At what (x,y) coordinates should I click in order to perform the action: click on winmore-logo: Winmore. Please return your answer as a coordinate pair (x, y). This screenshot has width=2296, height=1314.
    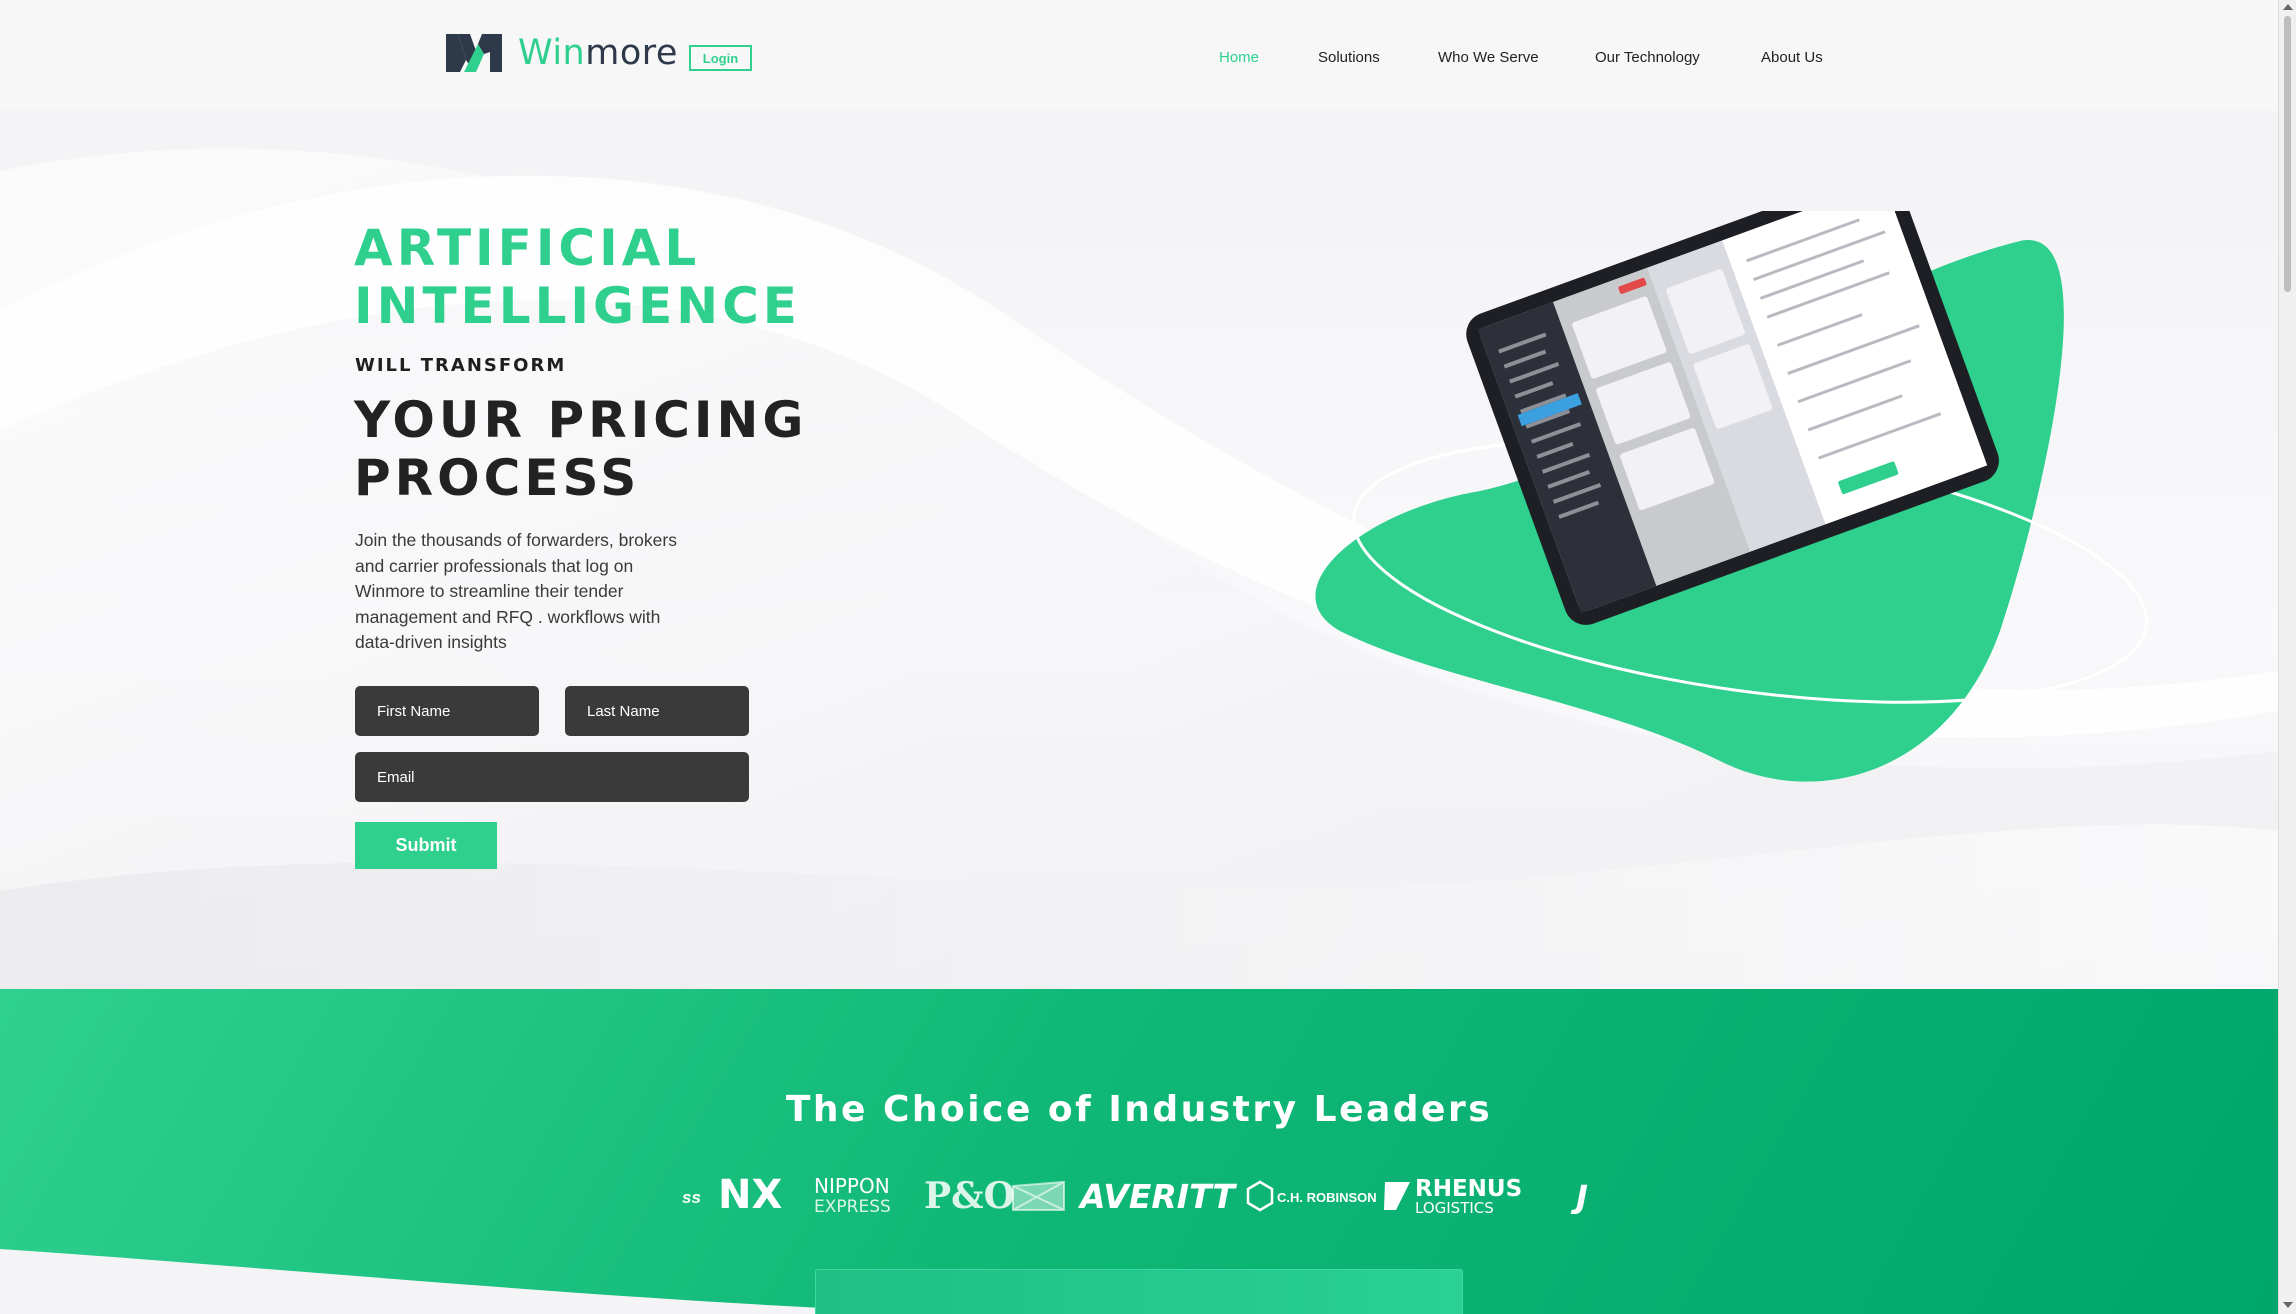
    Looking at the image, I should click on (561, 53).